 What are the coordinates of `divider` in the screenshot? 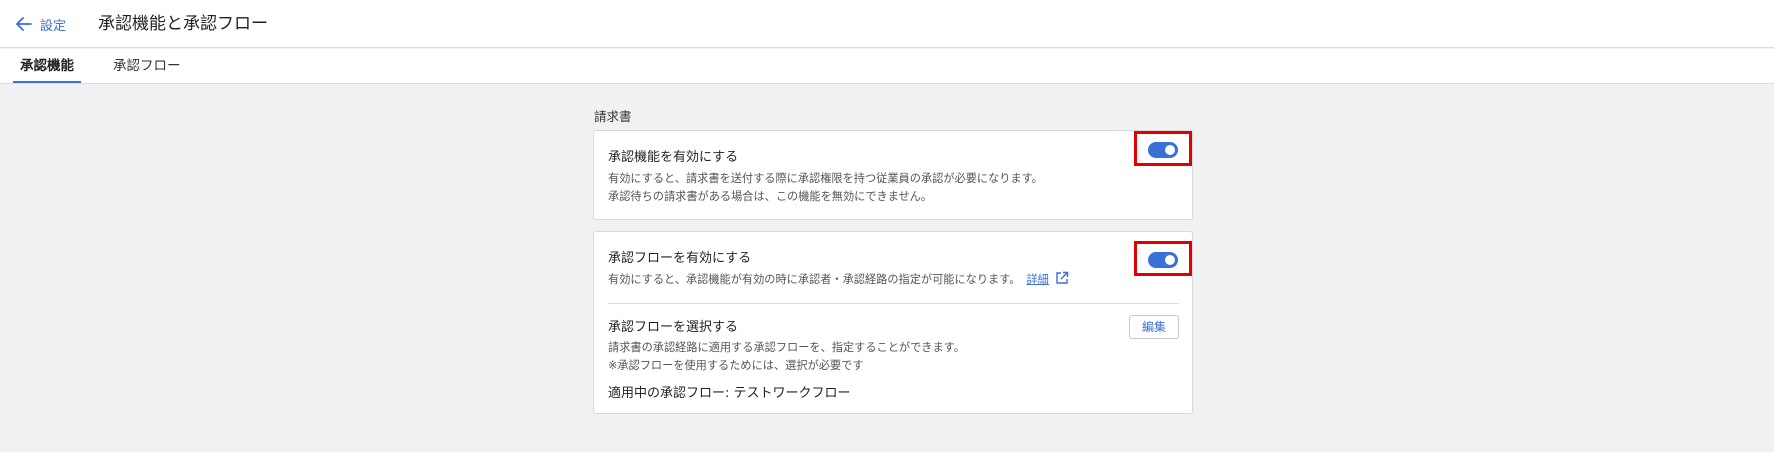 It's located at (893, 303).